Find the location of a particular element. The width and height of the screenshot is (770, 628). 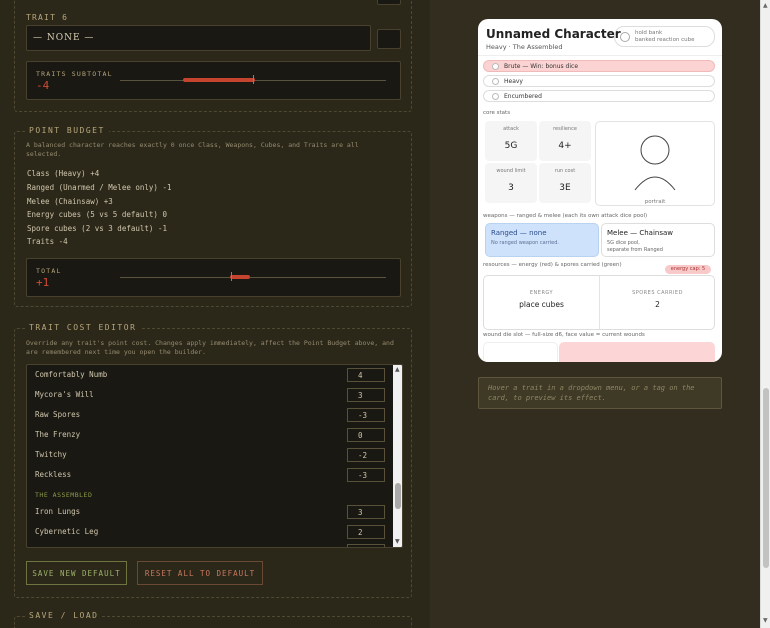

resources-box: ENERGY place cubes SPORES CARRIED 2 is located at coordinates (599, 302).